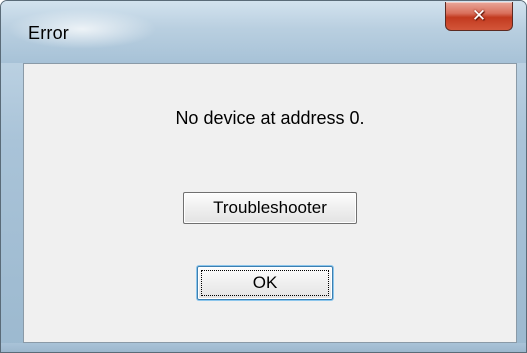  What do you see at coordinates (48, 33) in the screenshot?
I see `window-title: Error` at bounding box center [48, 33].